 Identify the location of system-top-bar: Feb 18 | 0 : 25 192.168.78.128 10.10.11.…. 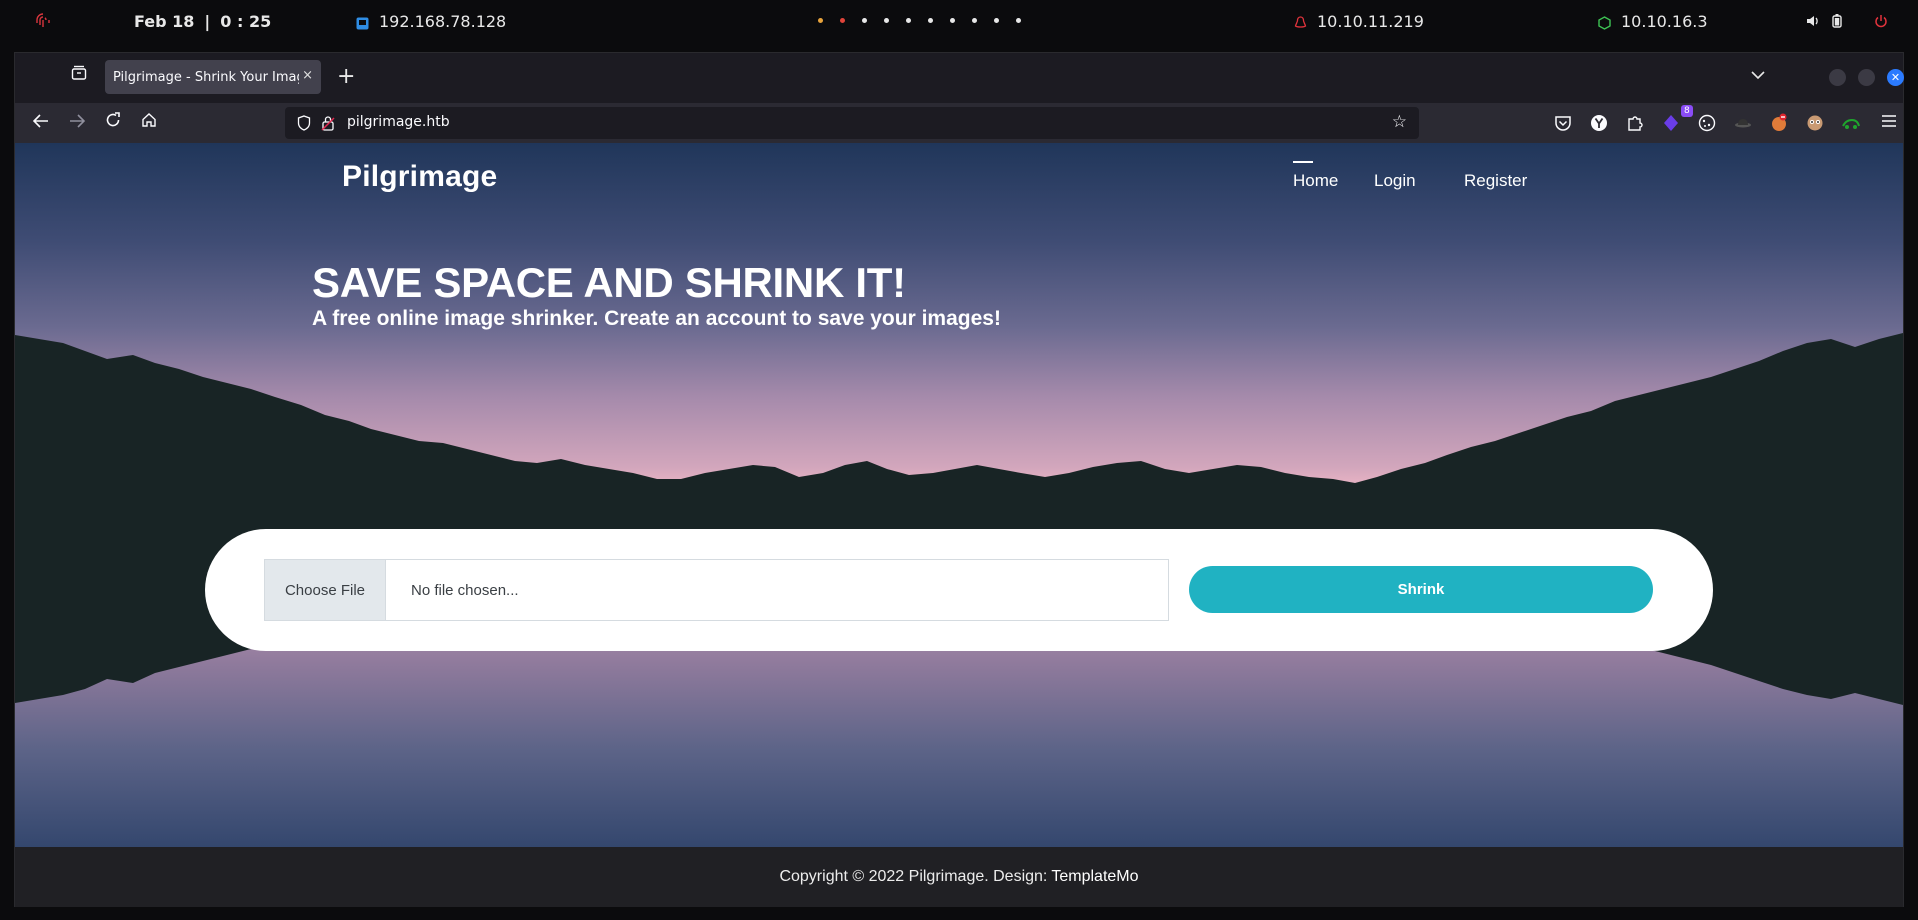
(959, 21).